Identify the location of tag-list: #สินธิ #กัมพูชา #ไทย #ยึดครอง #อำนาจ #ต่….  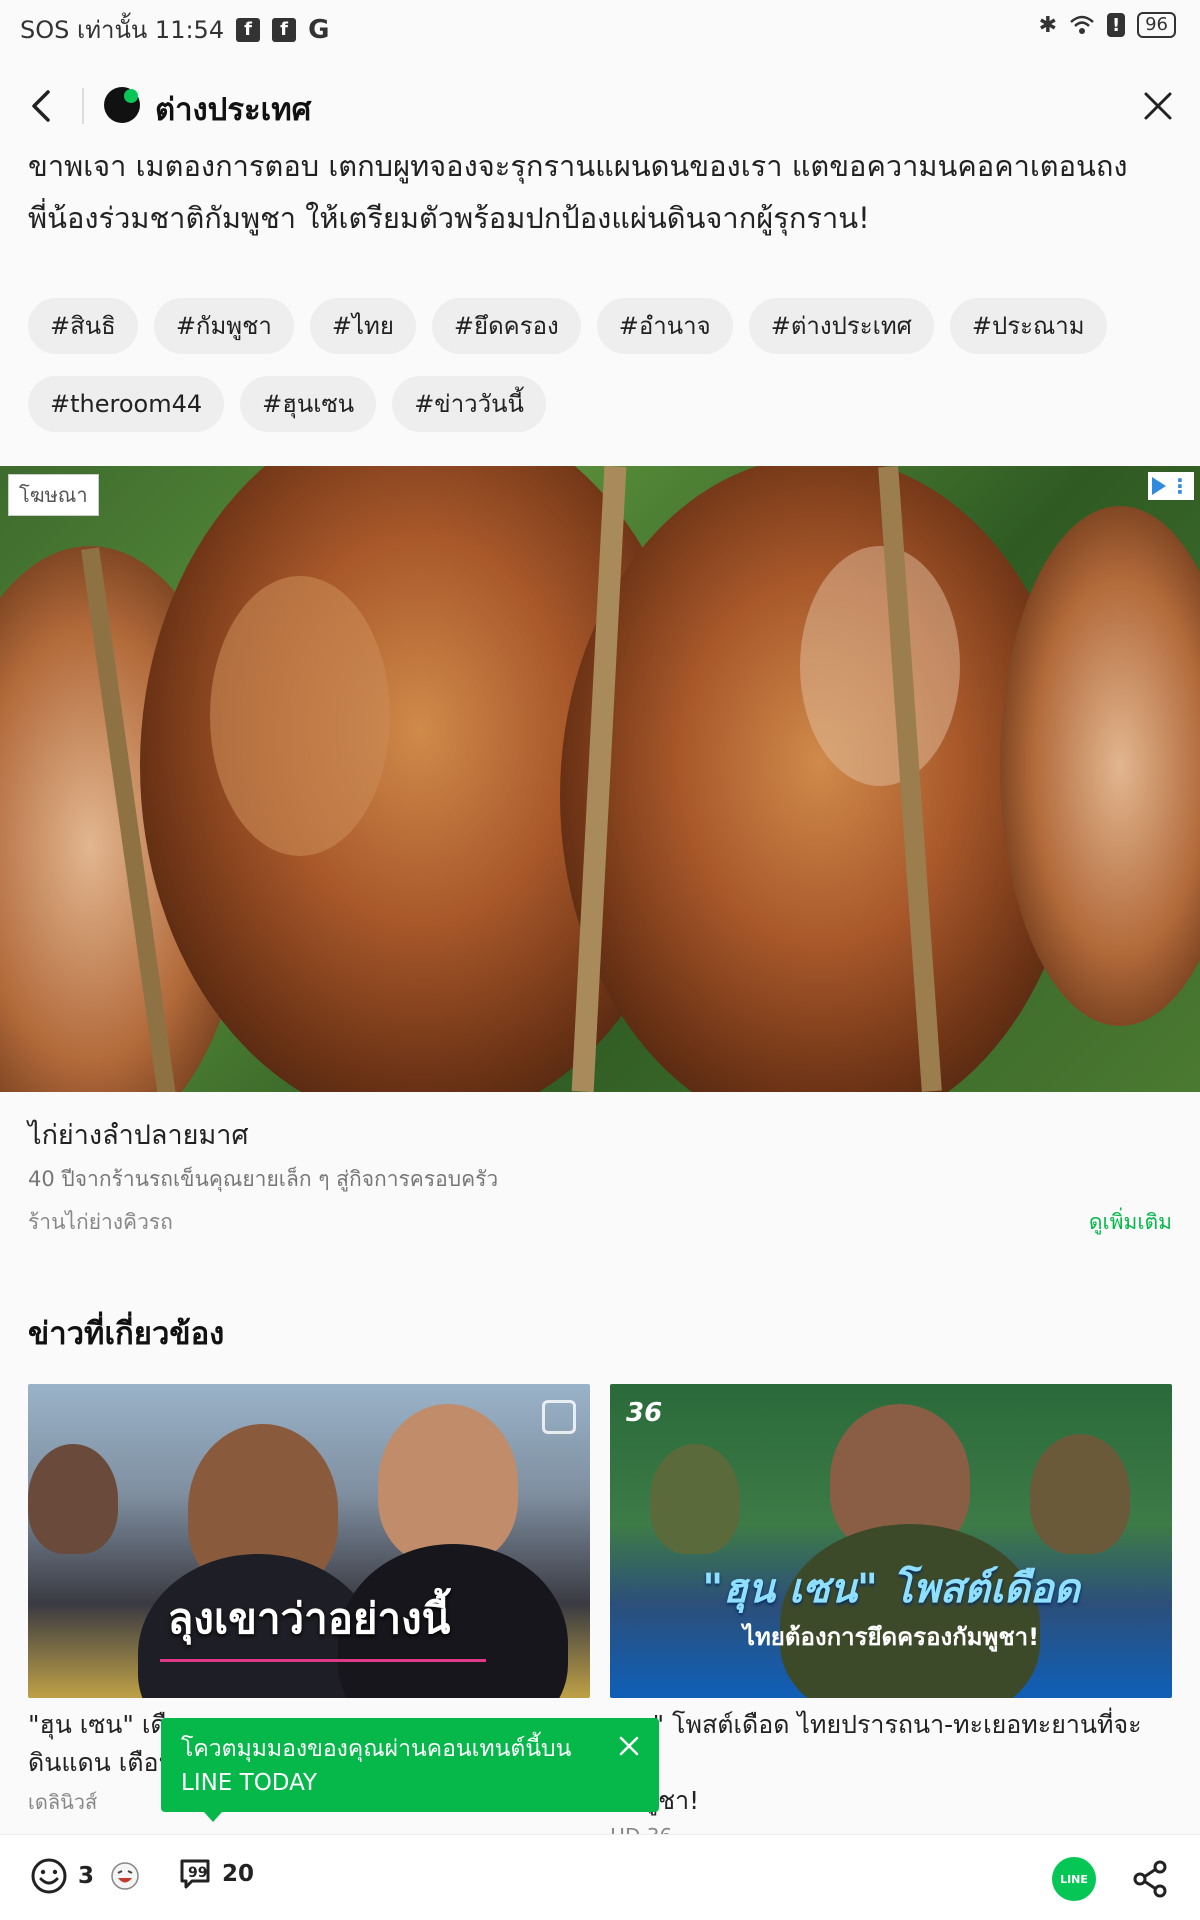
(603, 365).